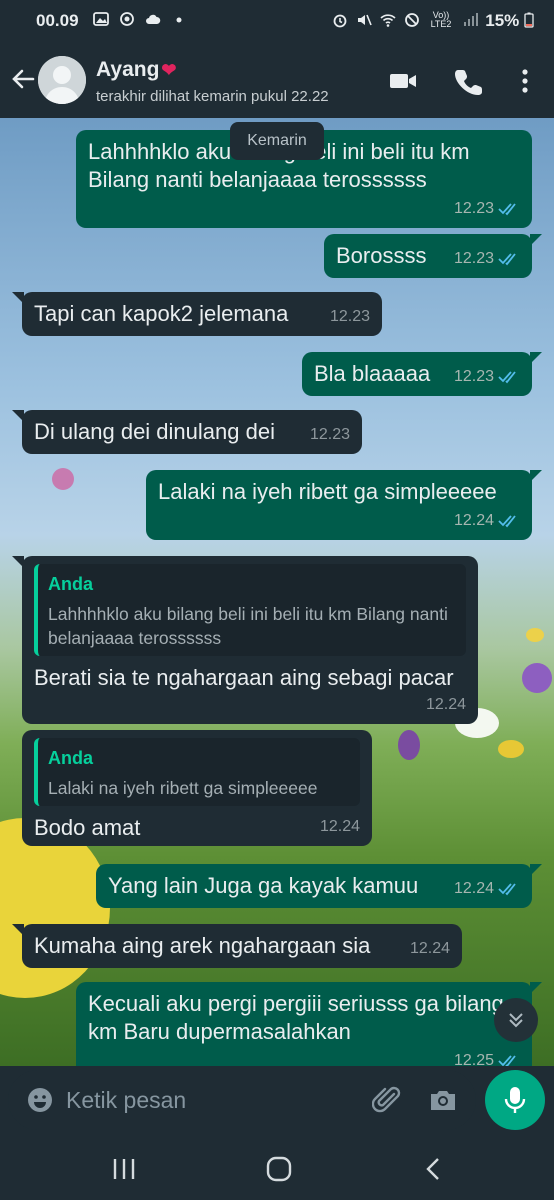 Image resolution: width=554 pixels, height=1200 pixels. Describe the element at coordinates (40, 1100) in the screenshot. I see `emoji-icon` at that location.